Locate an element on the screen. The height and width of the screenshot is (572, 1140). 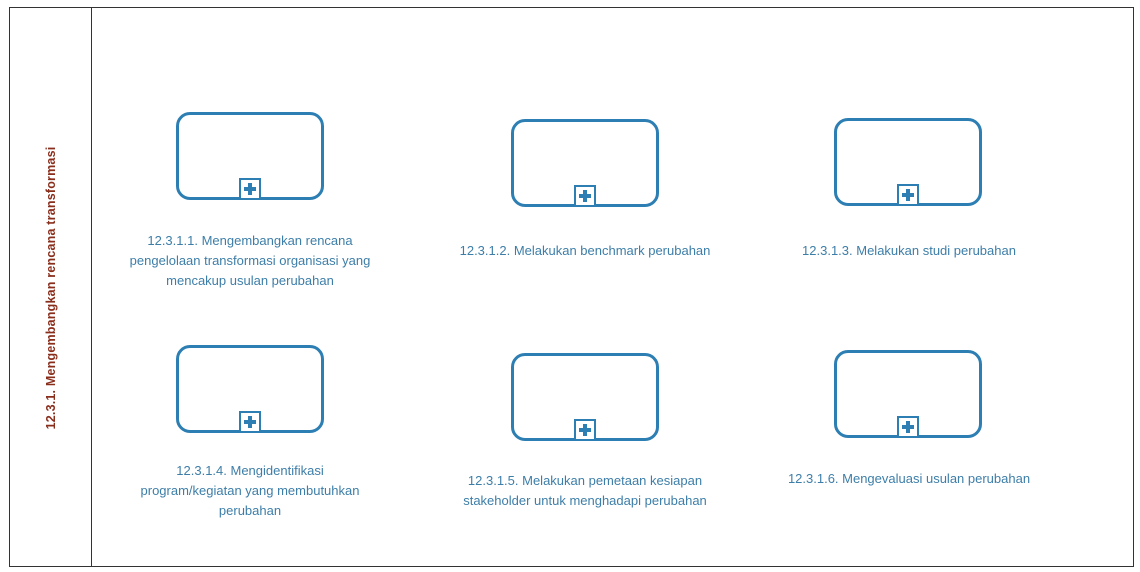
task-12-3-1-3-label: 12.3.1.3. Melakukan studi perubahan is located at coordinates (909, 250).